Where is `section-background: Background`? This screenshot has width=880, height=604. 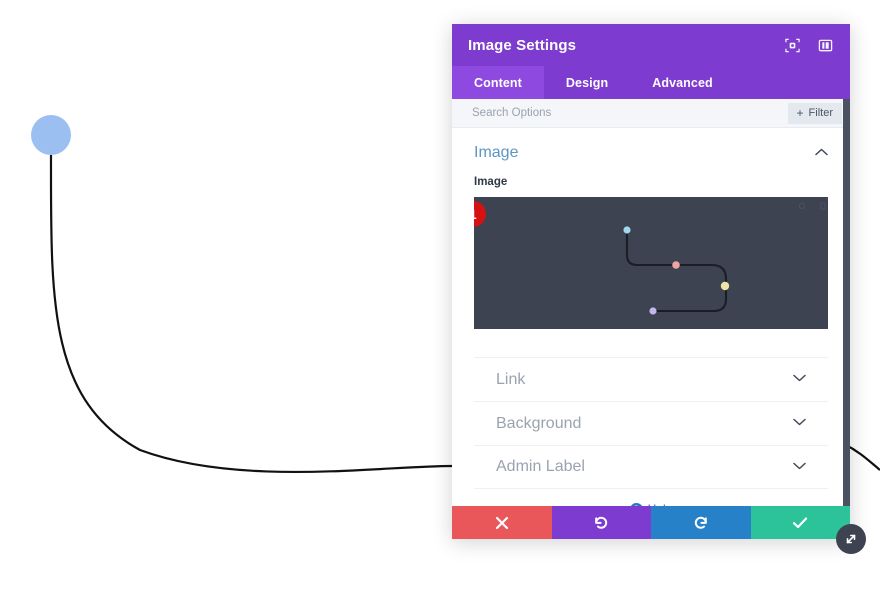 section-background: Background is located at coordinates (651, 423).